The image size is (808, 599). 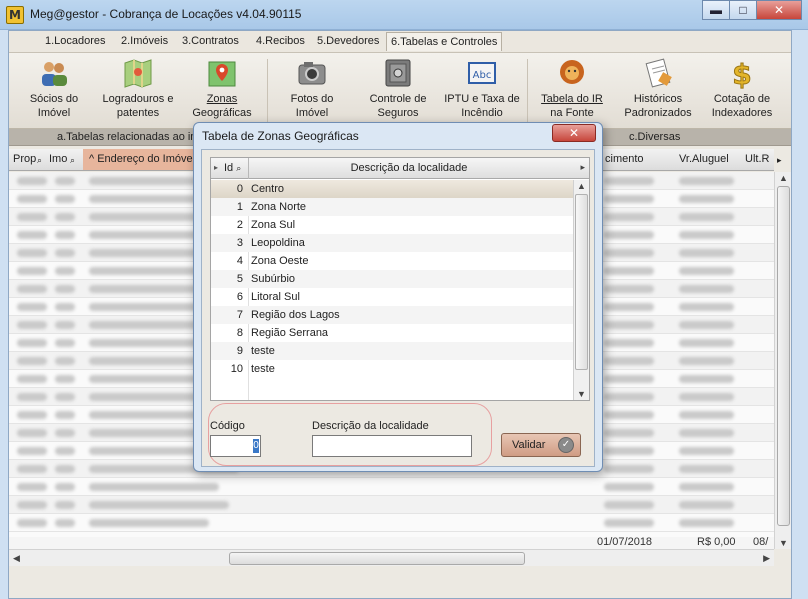 What do you see at coordinates (572, 92) in the screenshot?
I see `tool-tabela-ir: Tabela do IR na Fonte` at bounding box center [572, 92].